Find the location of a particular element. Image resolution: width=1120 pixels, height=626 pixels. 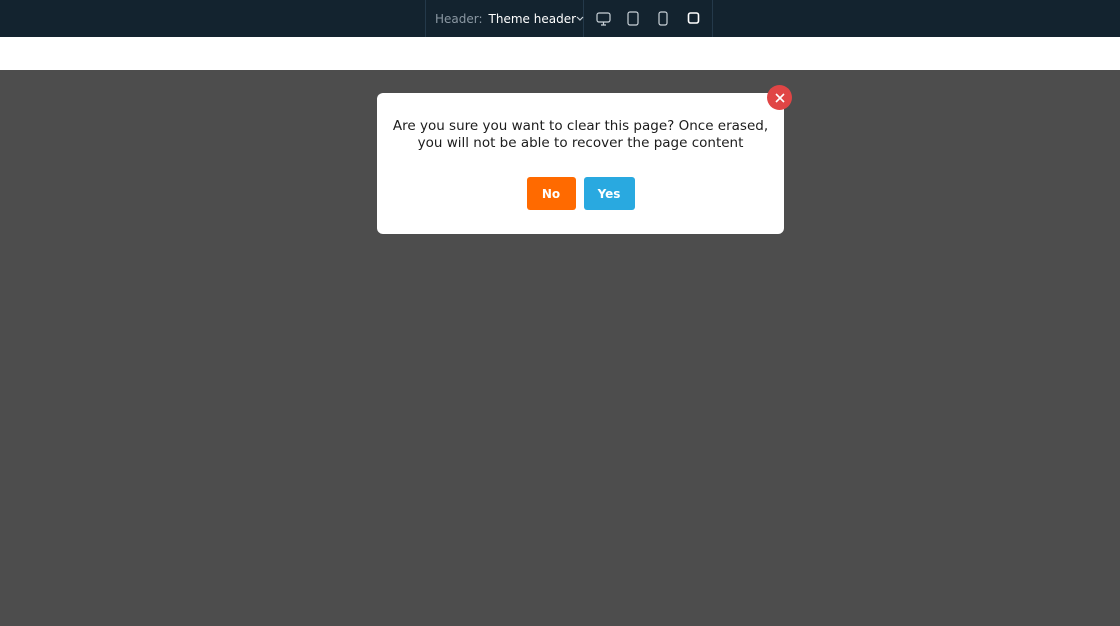

header-select-label: Header: is located at coordinates (459, 18).